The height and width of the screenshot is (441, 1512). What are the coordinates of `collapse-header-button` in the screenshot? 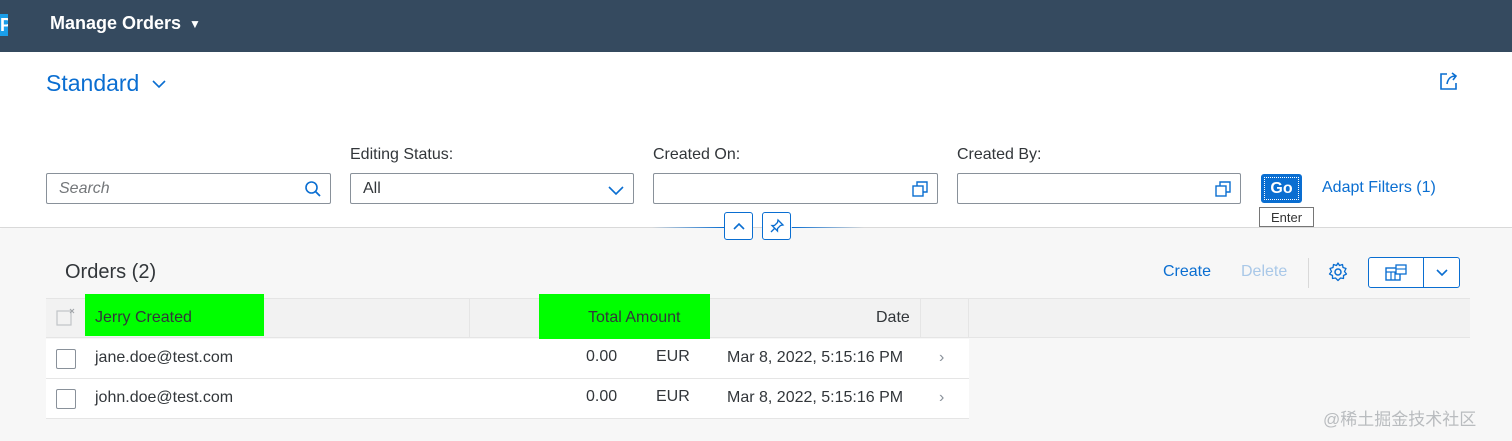 It's located at (738, 226).